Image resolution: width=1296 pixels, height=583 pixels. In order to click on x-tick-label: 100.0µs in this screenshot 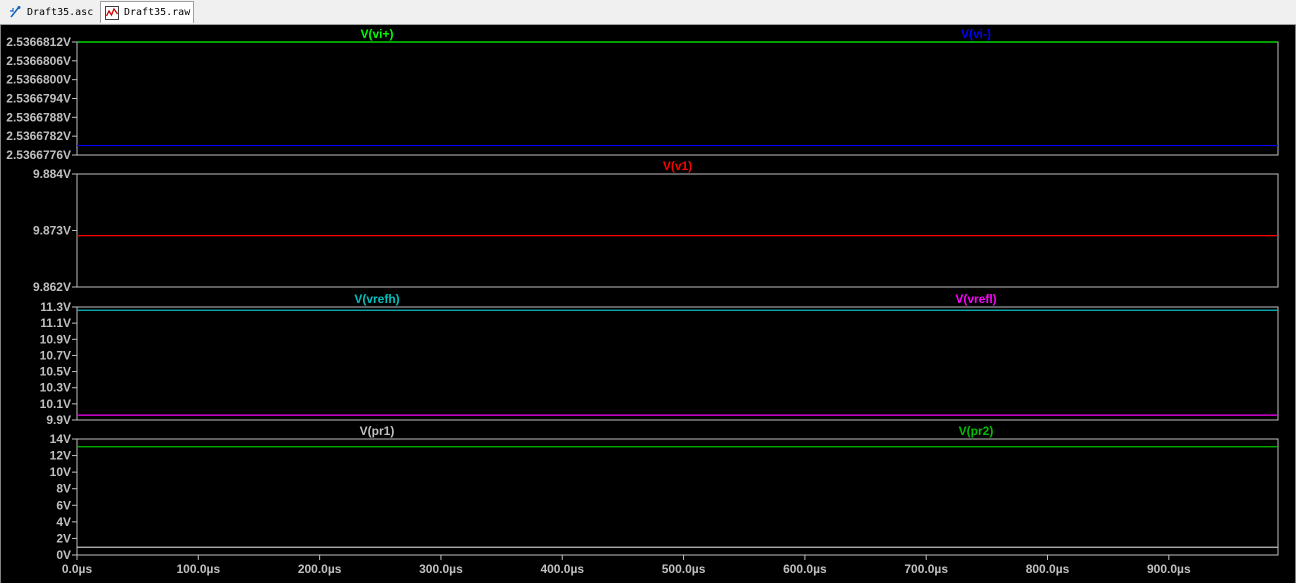, I will do `click(199, 569)`.